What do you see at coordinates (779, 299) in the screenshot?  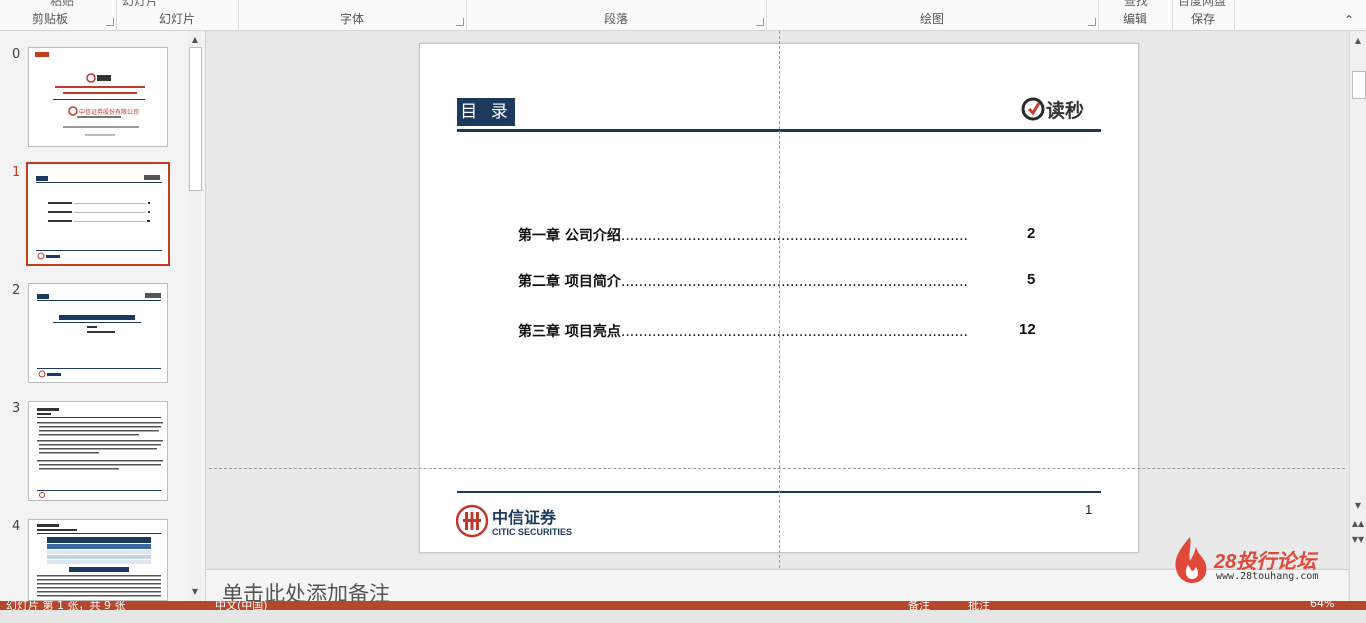 I see `vertical-guide` at bounding box center [779, 299].